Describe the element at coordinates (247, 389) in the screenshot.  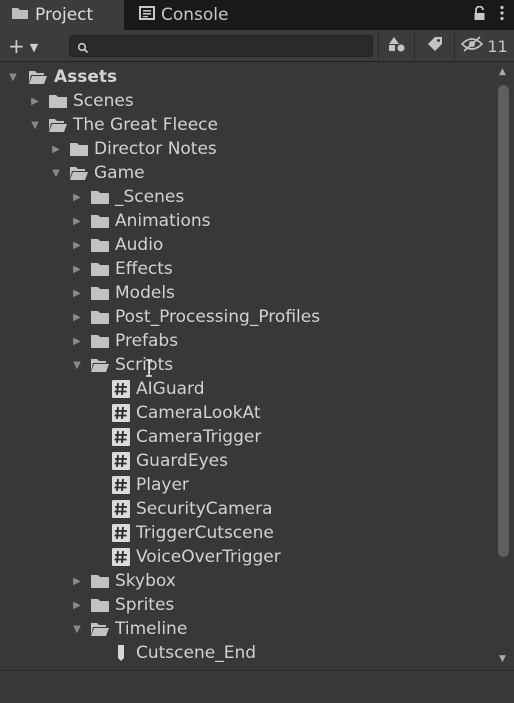
I see `tree-item-script: AIGuard` at that location.